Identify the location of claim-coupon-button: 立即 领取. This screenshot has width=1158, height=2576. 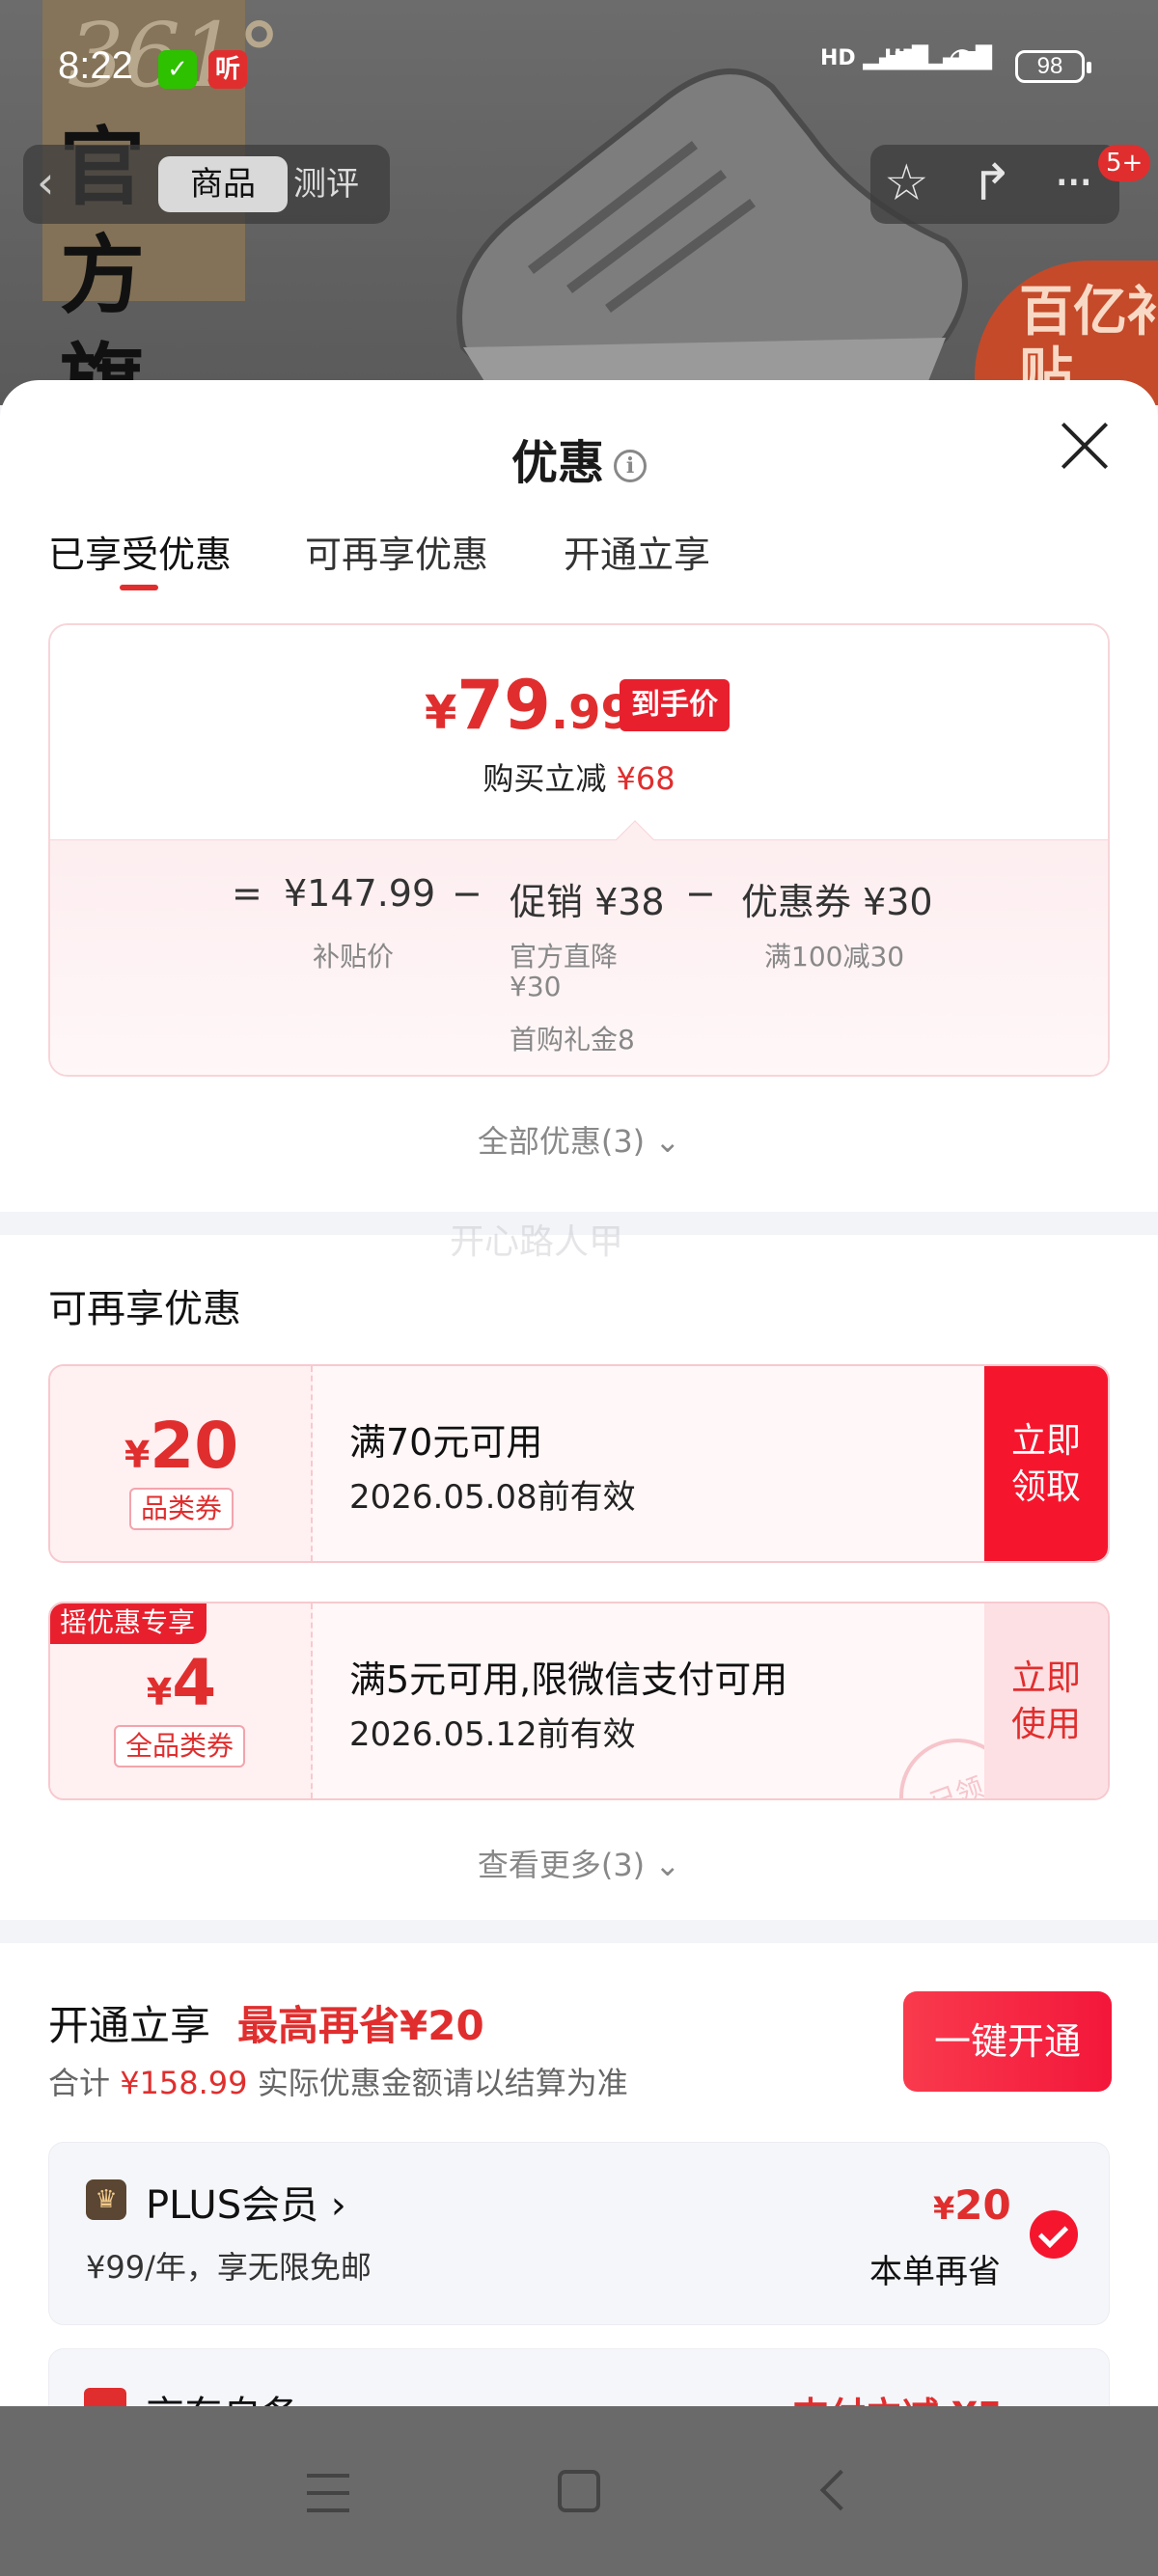
(1046, 1463).